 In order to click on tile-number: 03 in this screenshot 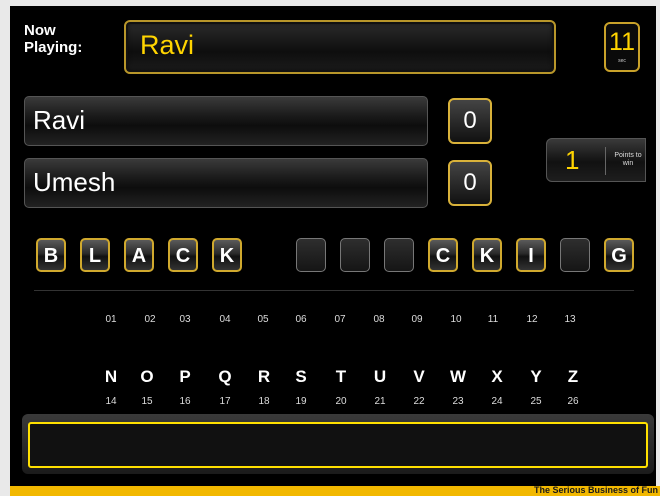, I will do `click(185, 319)`.